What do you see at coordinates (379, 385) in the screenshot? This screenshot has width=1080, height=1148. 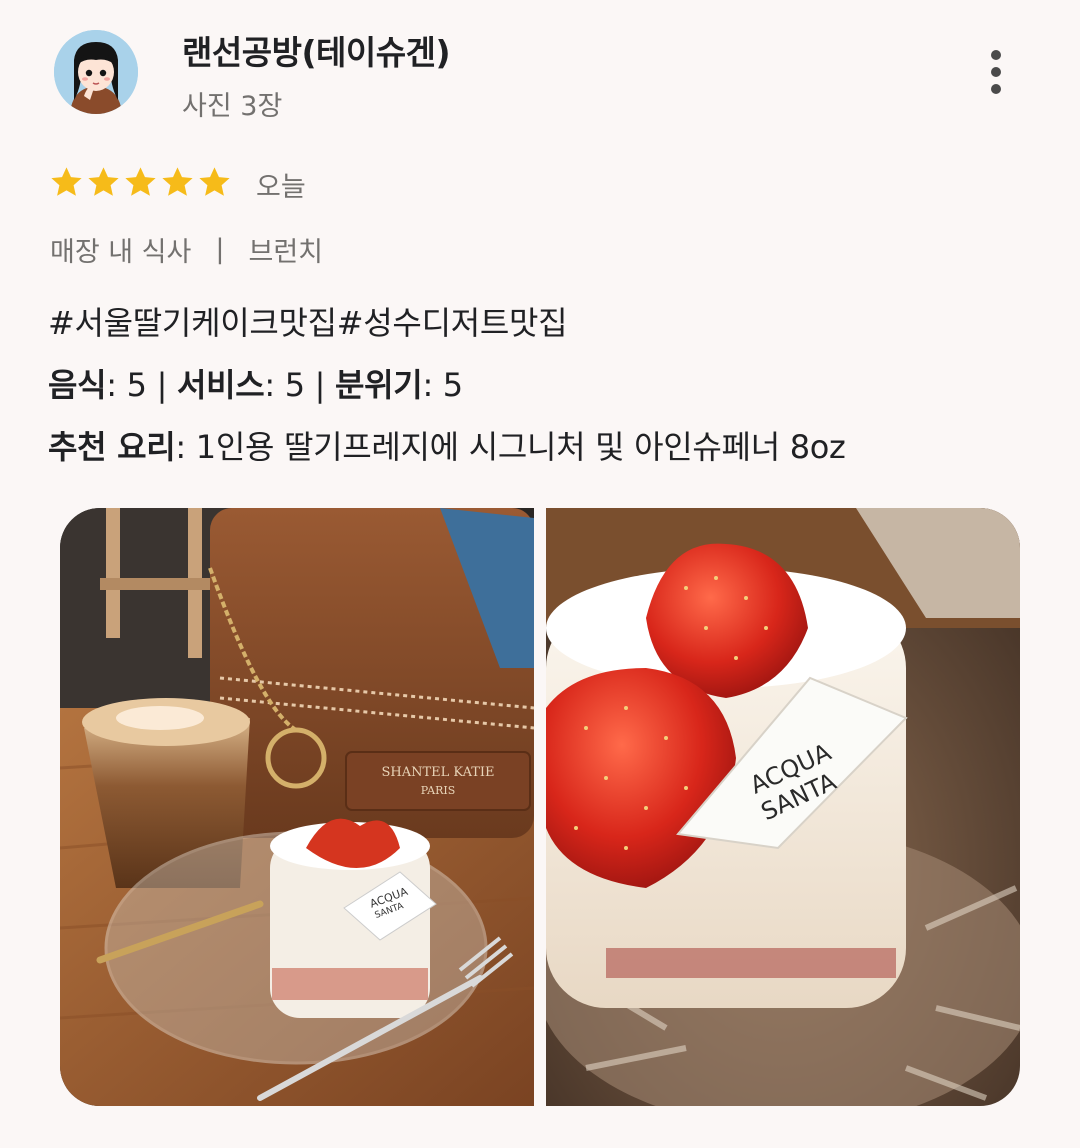 I see `score-label-atmosphere: 분위기` at bounding box center [379, 385].